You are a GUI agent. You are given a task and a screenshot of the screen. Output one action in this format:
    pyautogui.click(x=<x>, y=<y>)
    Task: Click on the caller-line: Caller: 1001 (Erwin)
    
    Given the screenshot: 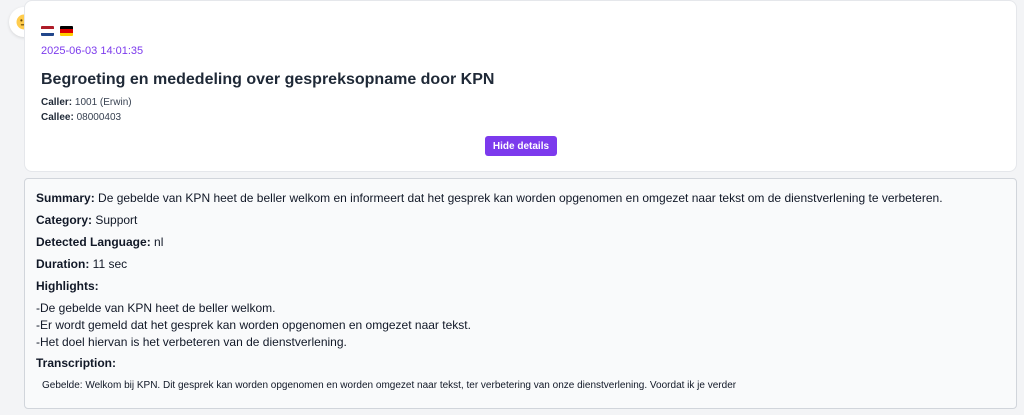 What is the action you would take?
    pyautogui.click(x=86, y=102)
    